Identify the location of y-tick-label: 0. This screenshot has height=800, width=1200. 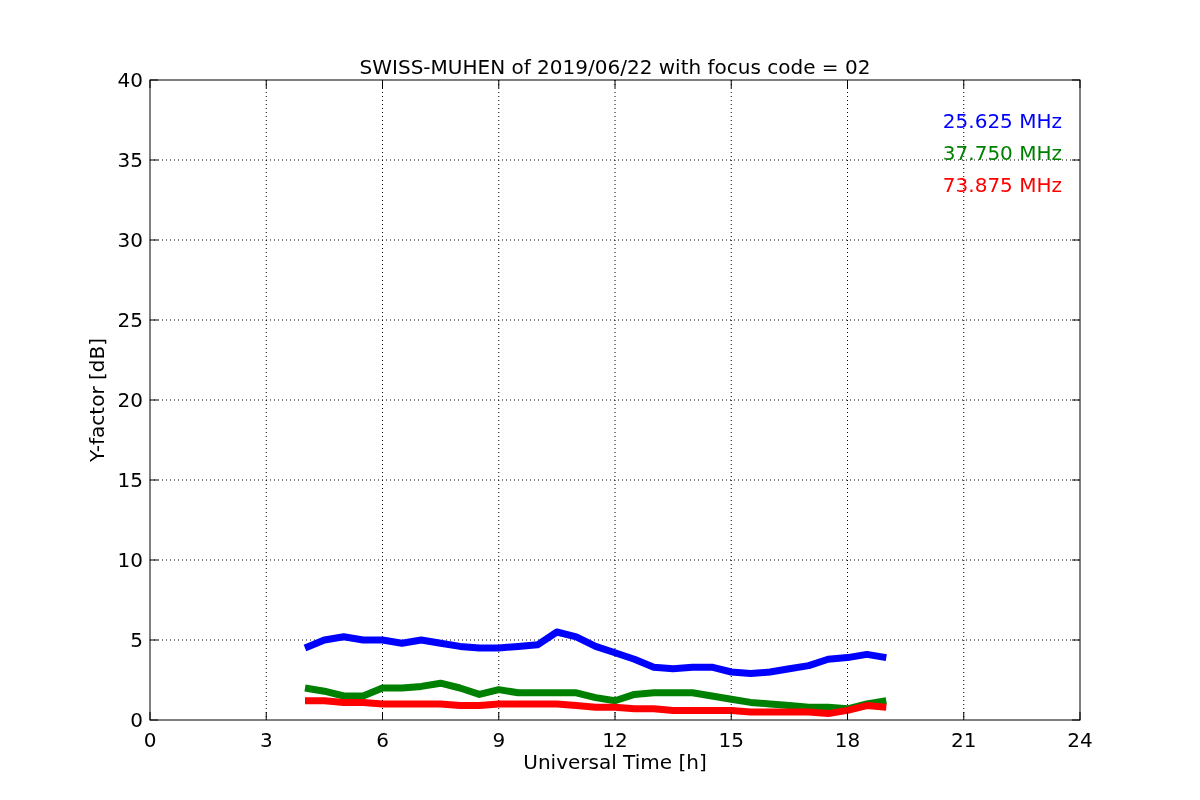
(136, 720).